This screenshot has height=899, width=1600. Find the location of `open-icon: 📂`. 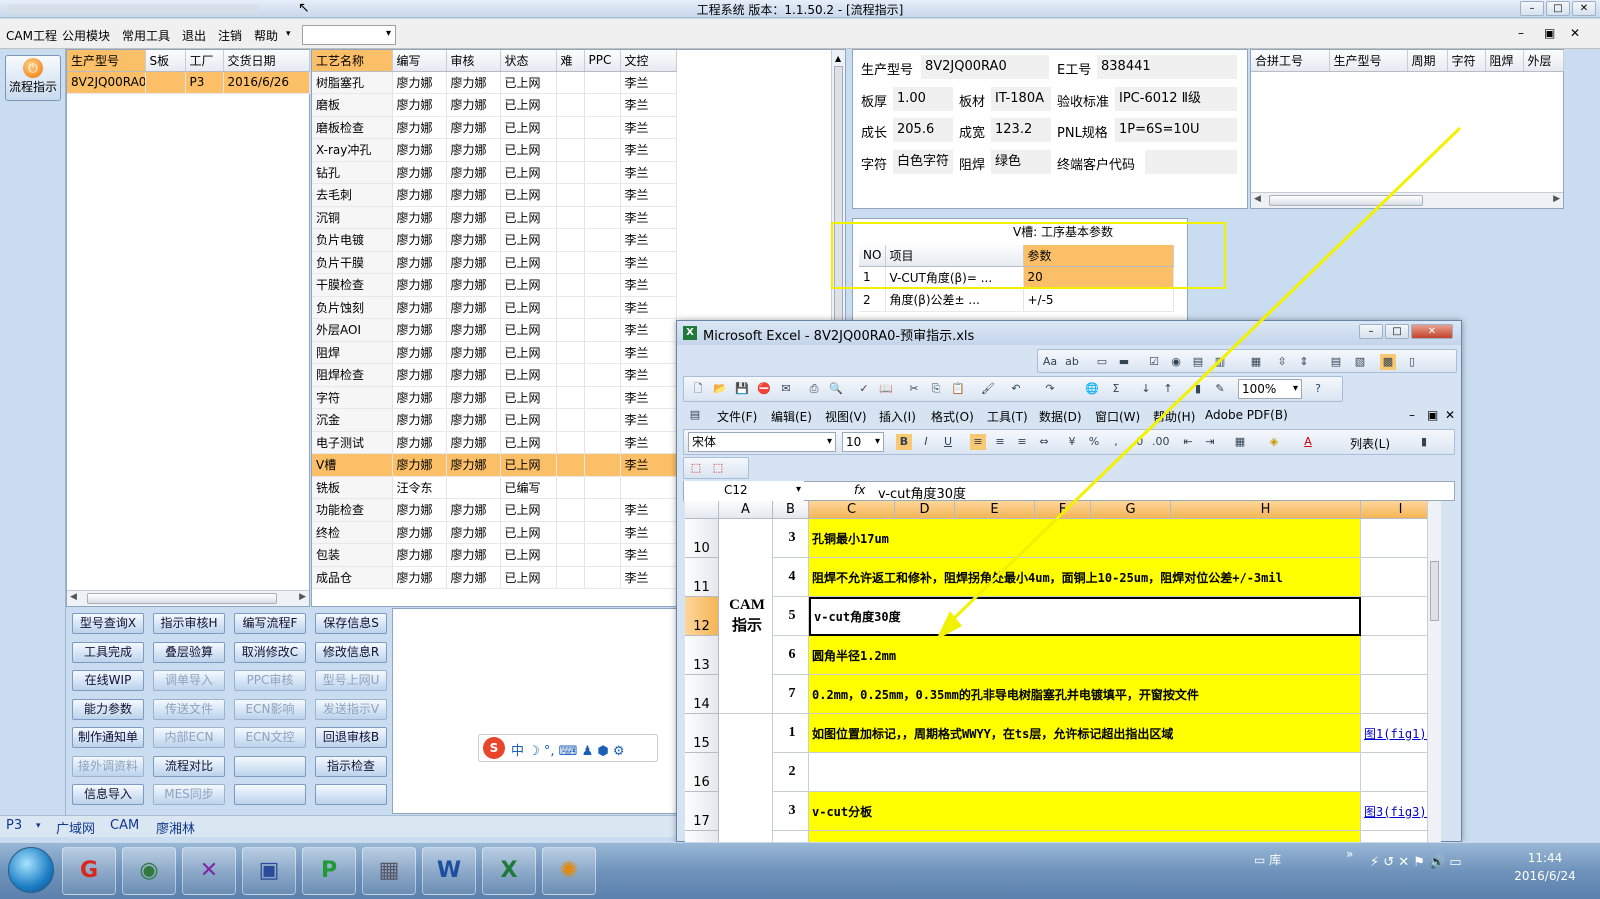

open-icon: 📂 is located at coordinates (720, 389).